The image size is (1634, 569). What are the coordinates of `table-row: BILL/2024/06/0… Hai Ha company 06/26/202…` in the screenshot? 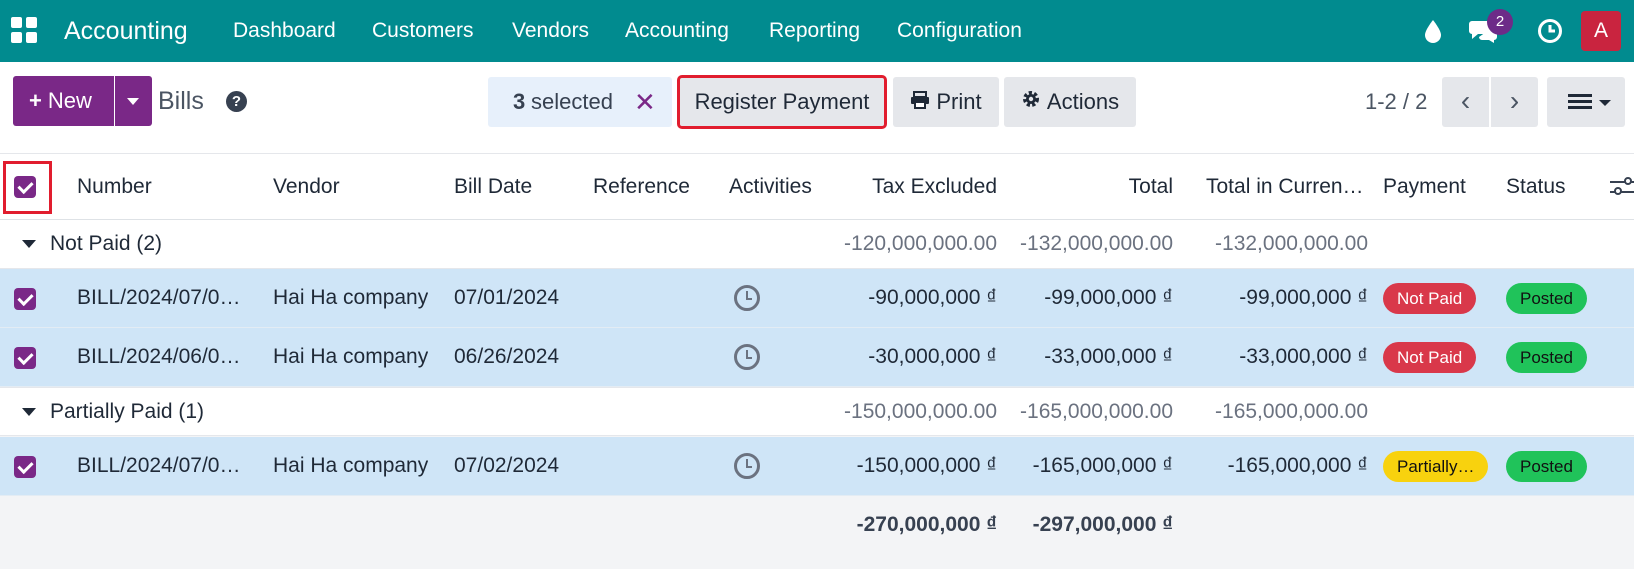 It's located at (817, 357).